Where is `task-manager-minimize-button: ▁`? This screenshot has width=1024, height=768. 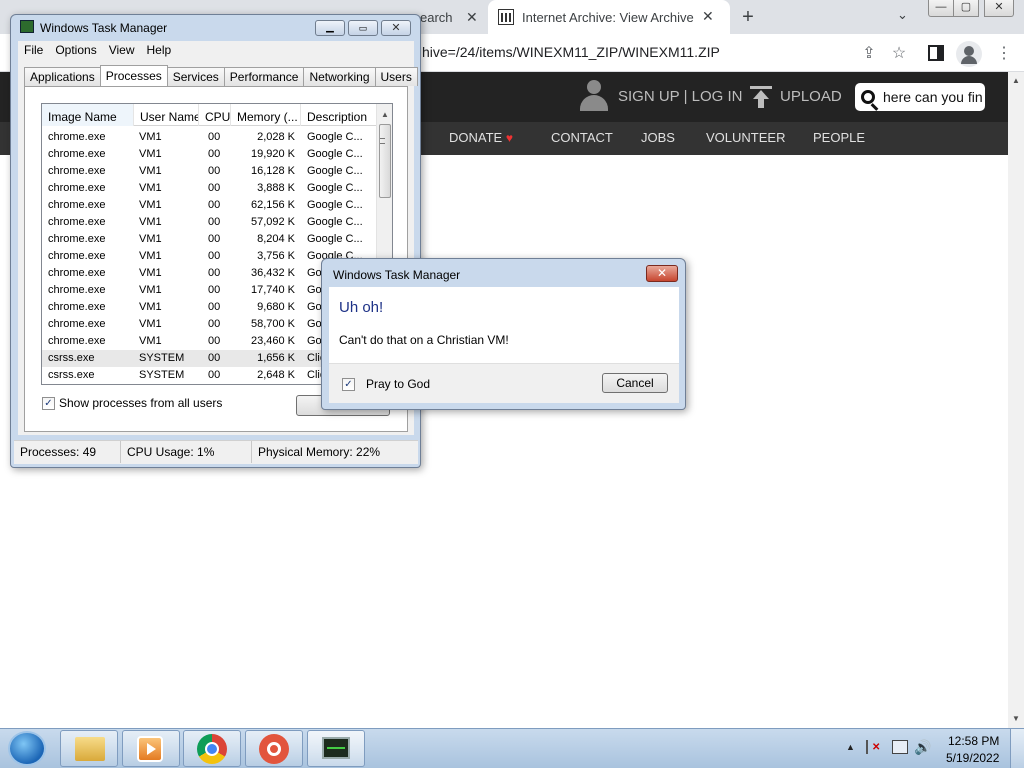
task-manager-minimize-button: ▁ is located at coordinates (330, 28).